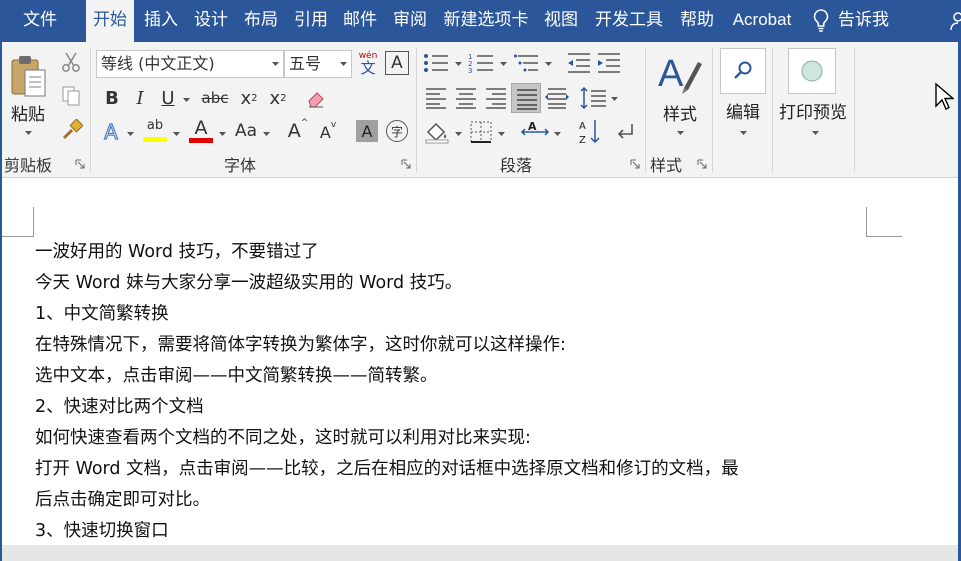 The image size is (961, 561). What do you see at coordinates (410, 21) in the screenshot?
I see `tab-review: 审阅` at bounding box center [410, 21].